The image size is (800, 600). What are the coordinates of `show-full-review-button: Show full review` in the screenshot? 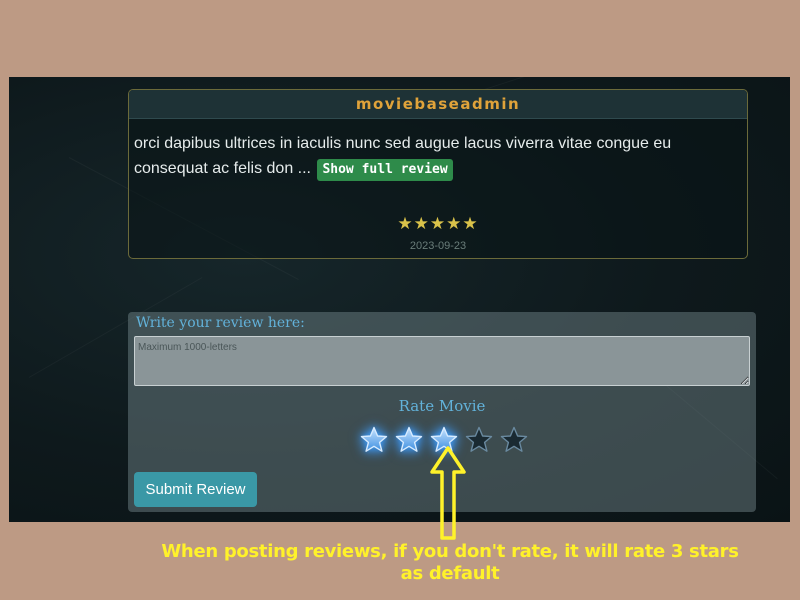 It's located at (385, 170).